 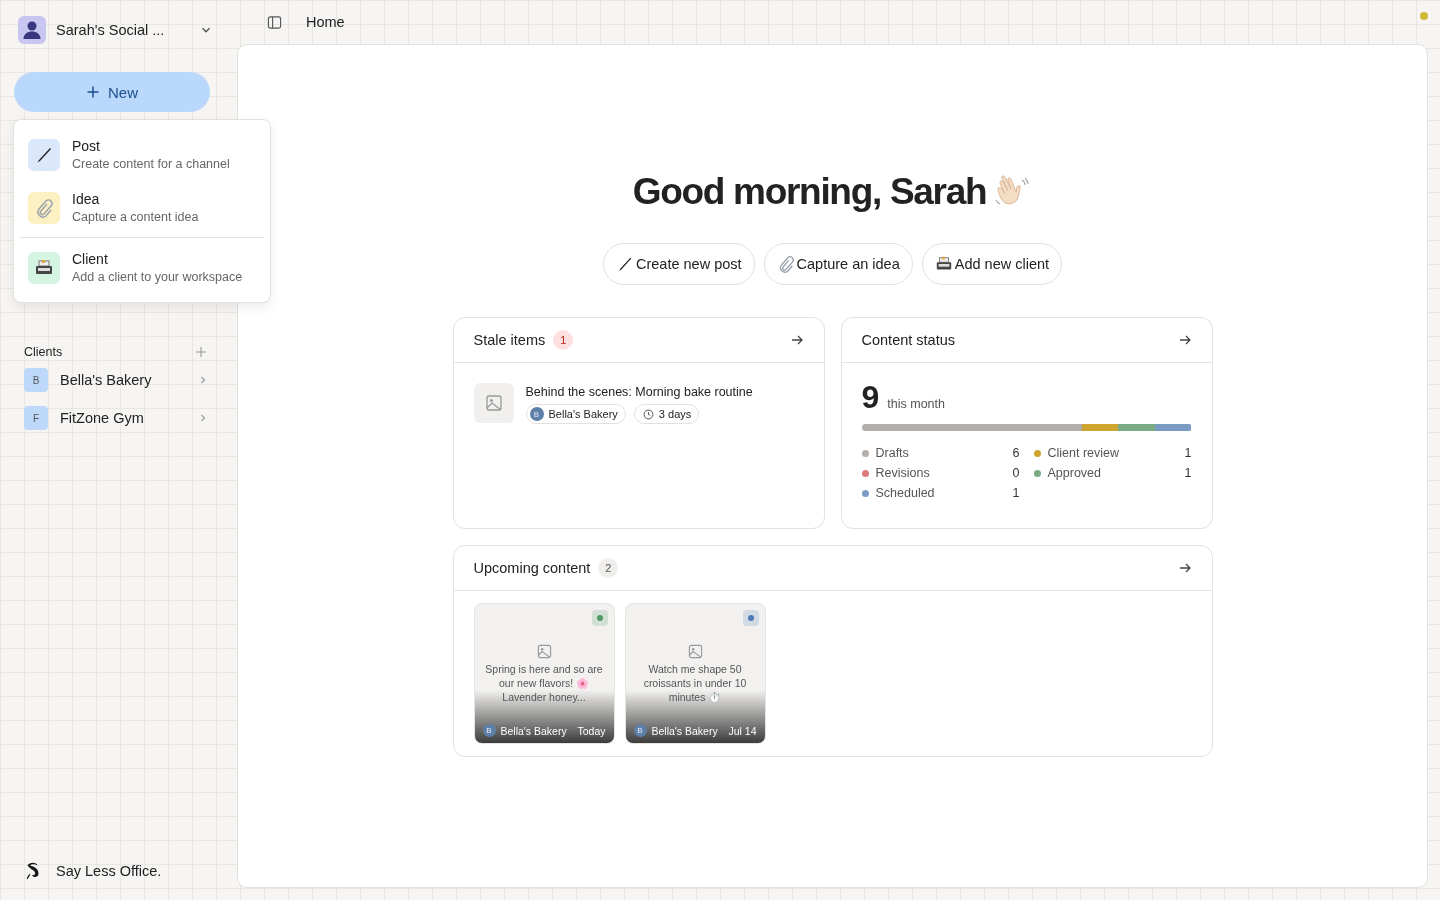 What do you see at coordinates (809, 192) in the screenshot?
I see `greeting: Good morning, Sarah` at bounding box center [809, 192].